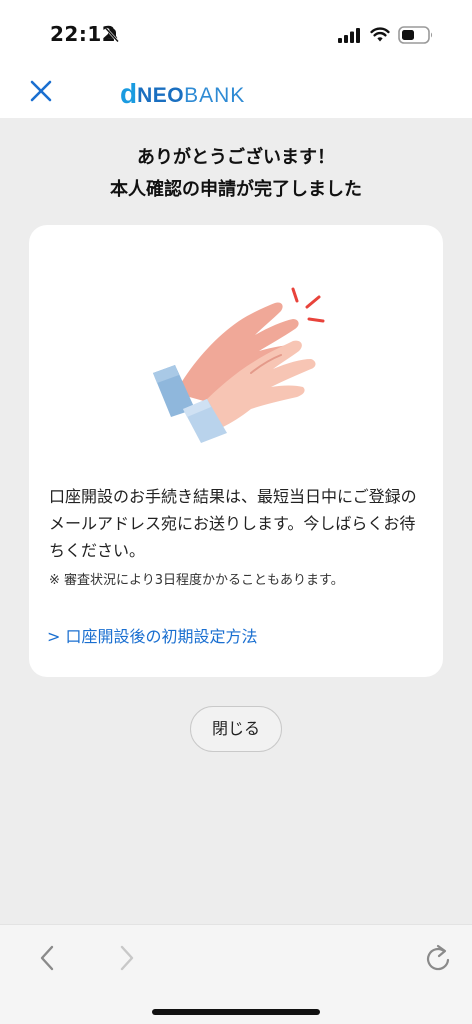 The width and height of the screenshot is (472, 1024). What do you see at coordinates (126, 958) in the screenshot?
I see `forward-icon` at bounding box center [126, 958].